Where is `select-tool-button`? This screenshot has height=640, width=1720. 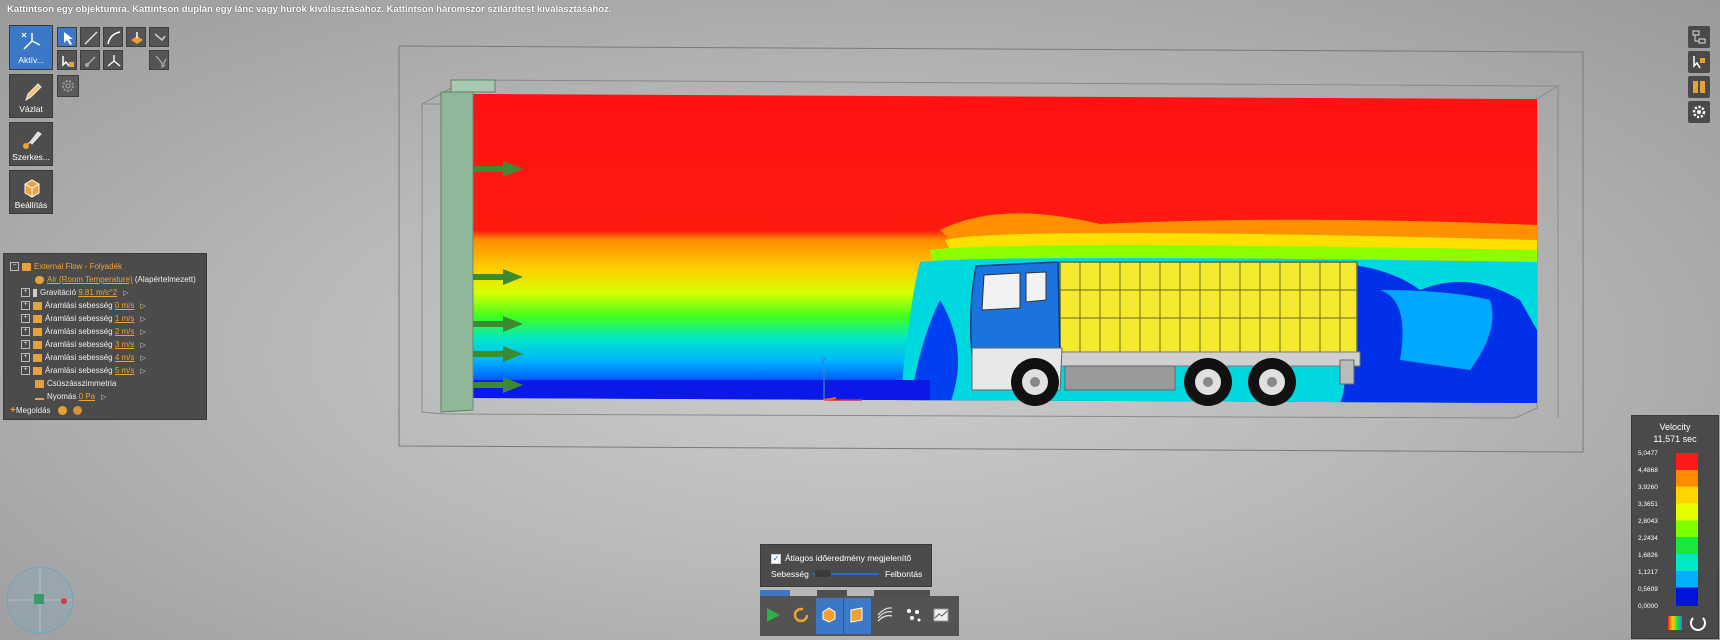
select-tool-button is located at coordinates (1699, 62).